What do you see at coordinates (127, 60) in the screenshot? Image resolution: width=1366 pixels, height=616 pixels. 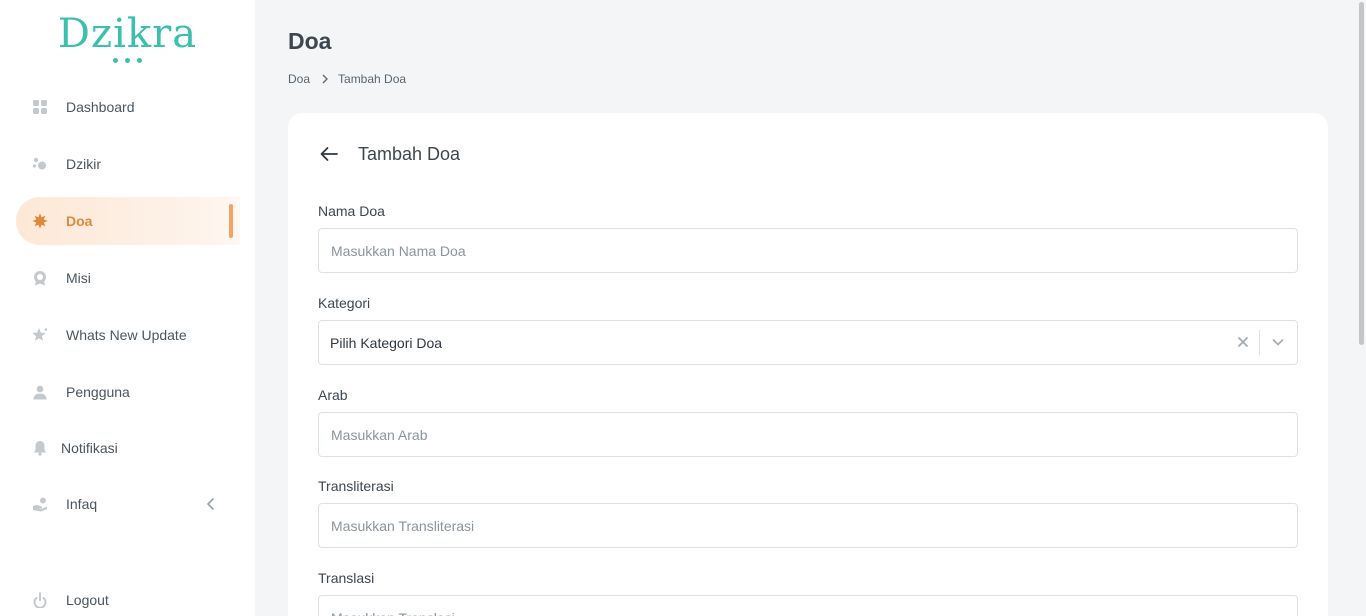 I see `logo-dots` at bounding box center [127, 60].